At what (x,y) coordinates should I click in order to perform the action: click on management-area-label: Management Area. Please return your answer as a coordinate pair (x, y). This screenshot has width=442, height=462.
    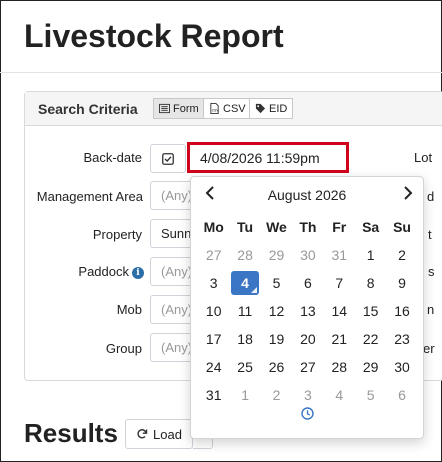
    Looking at the image, I should click on (89, 196).